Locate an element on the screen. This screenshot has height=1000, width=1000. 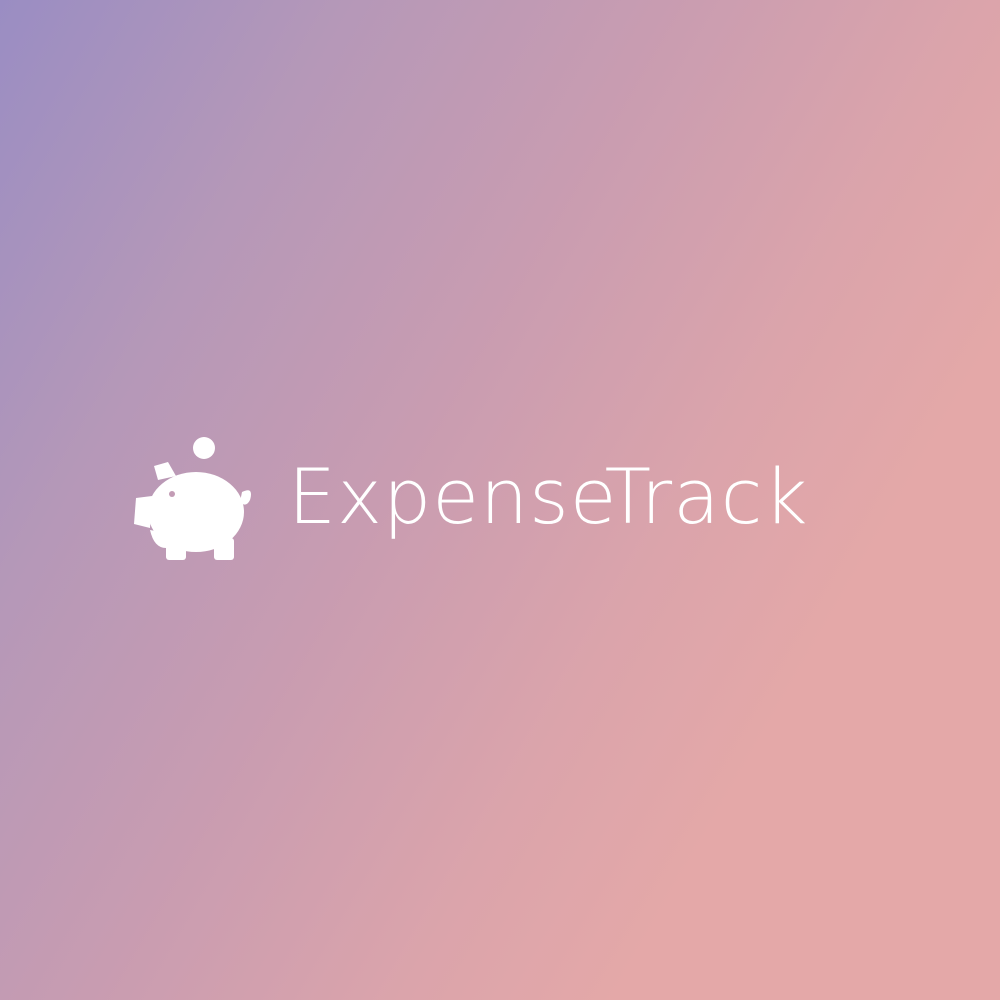
brand-lockup: ExpenseTrack is located at coordinates (502, 501).